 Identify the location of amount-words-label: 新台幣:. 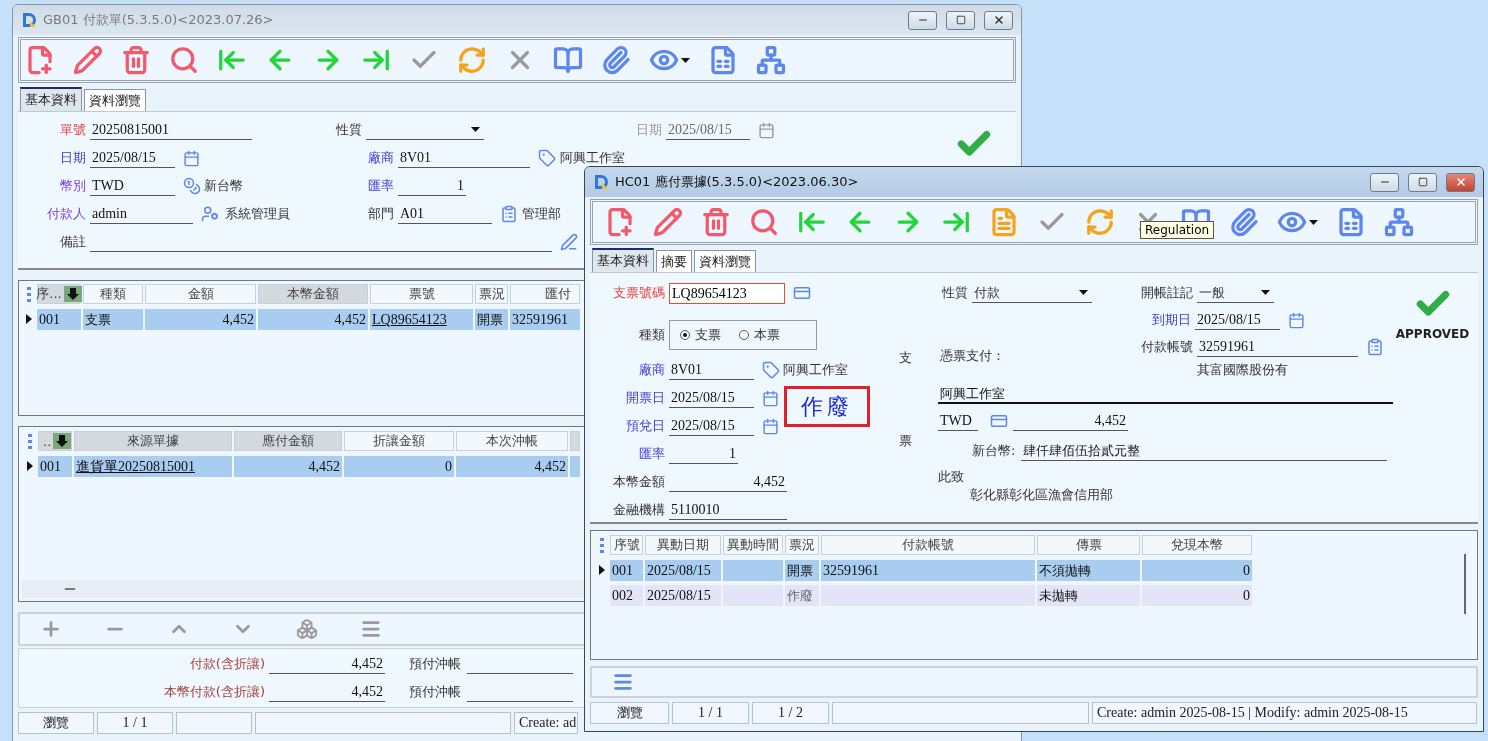
(994, 451).